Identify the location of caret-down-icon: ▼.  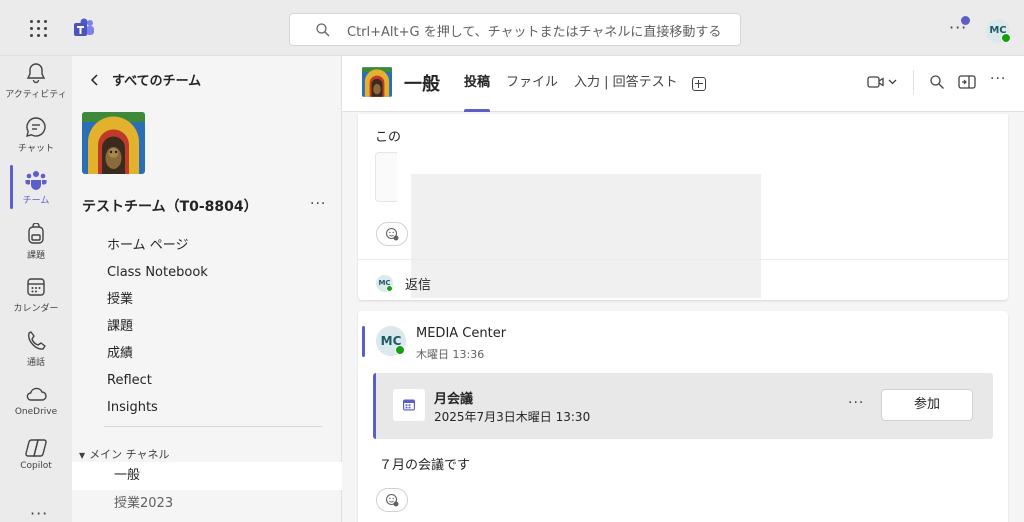
(82, 455).